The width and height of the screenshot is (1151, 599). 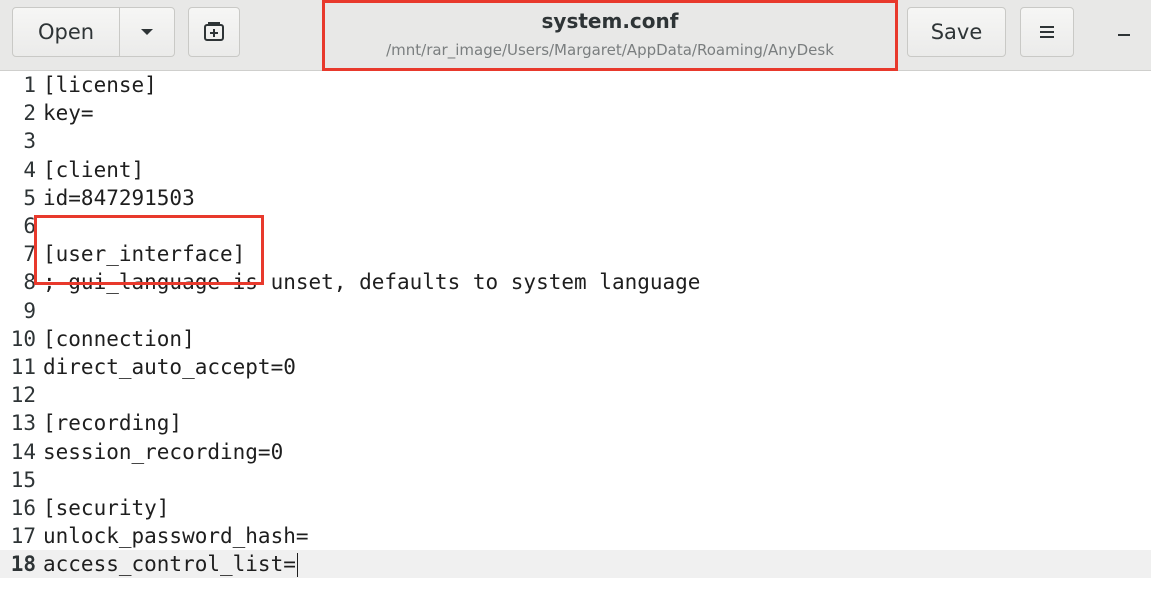 I want to click on minimize-icon, so click(x=1124, y=35).